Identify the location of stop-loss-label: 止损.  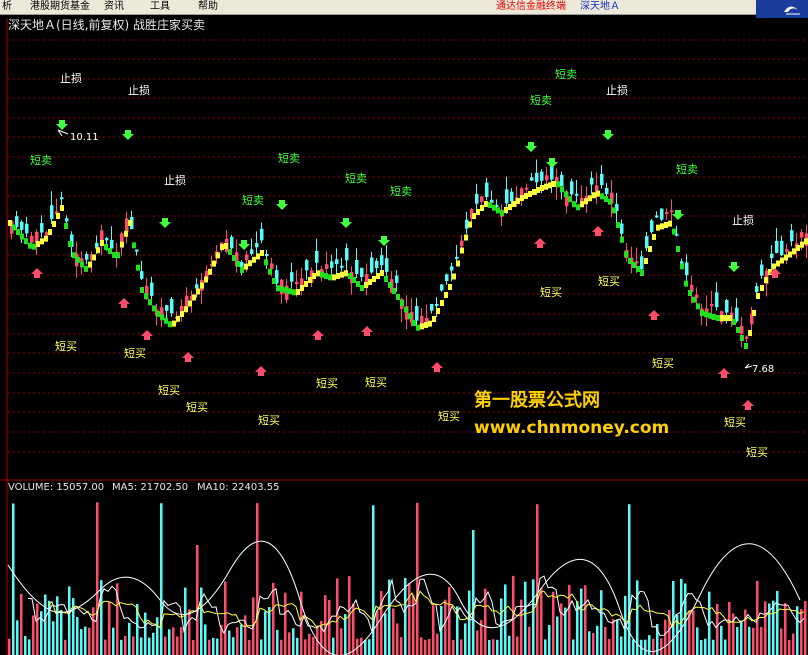
(71, 78).